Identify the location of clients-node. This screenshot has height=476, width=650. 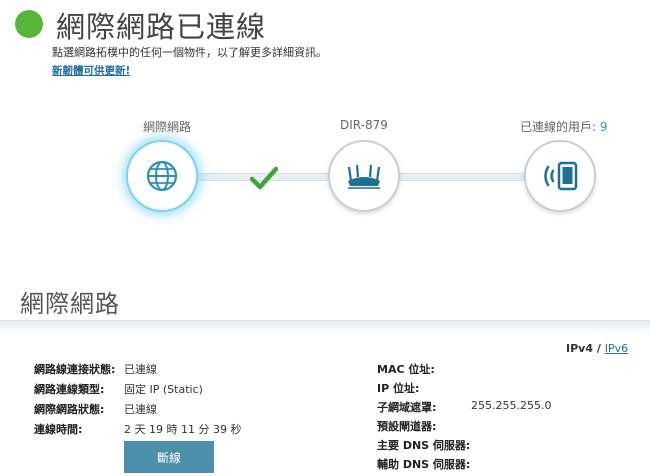
(560, 176).